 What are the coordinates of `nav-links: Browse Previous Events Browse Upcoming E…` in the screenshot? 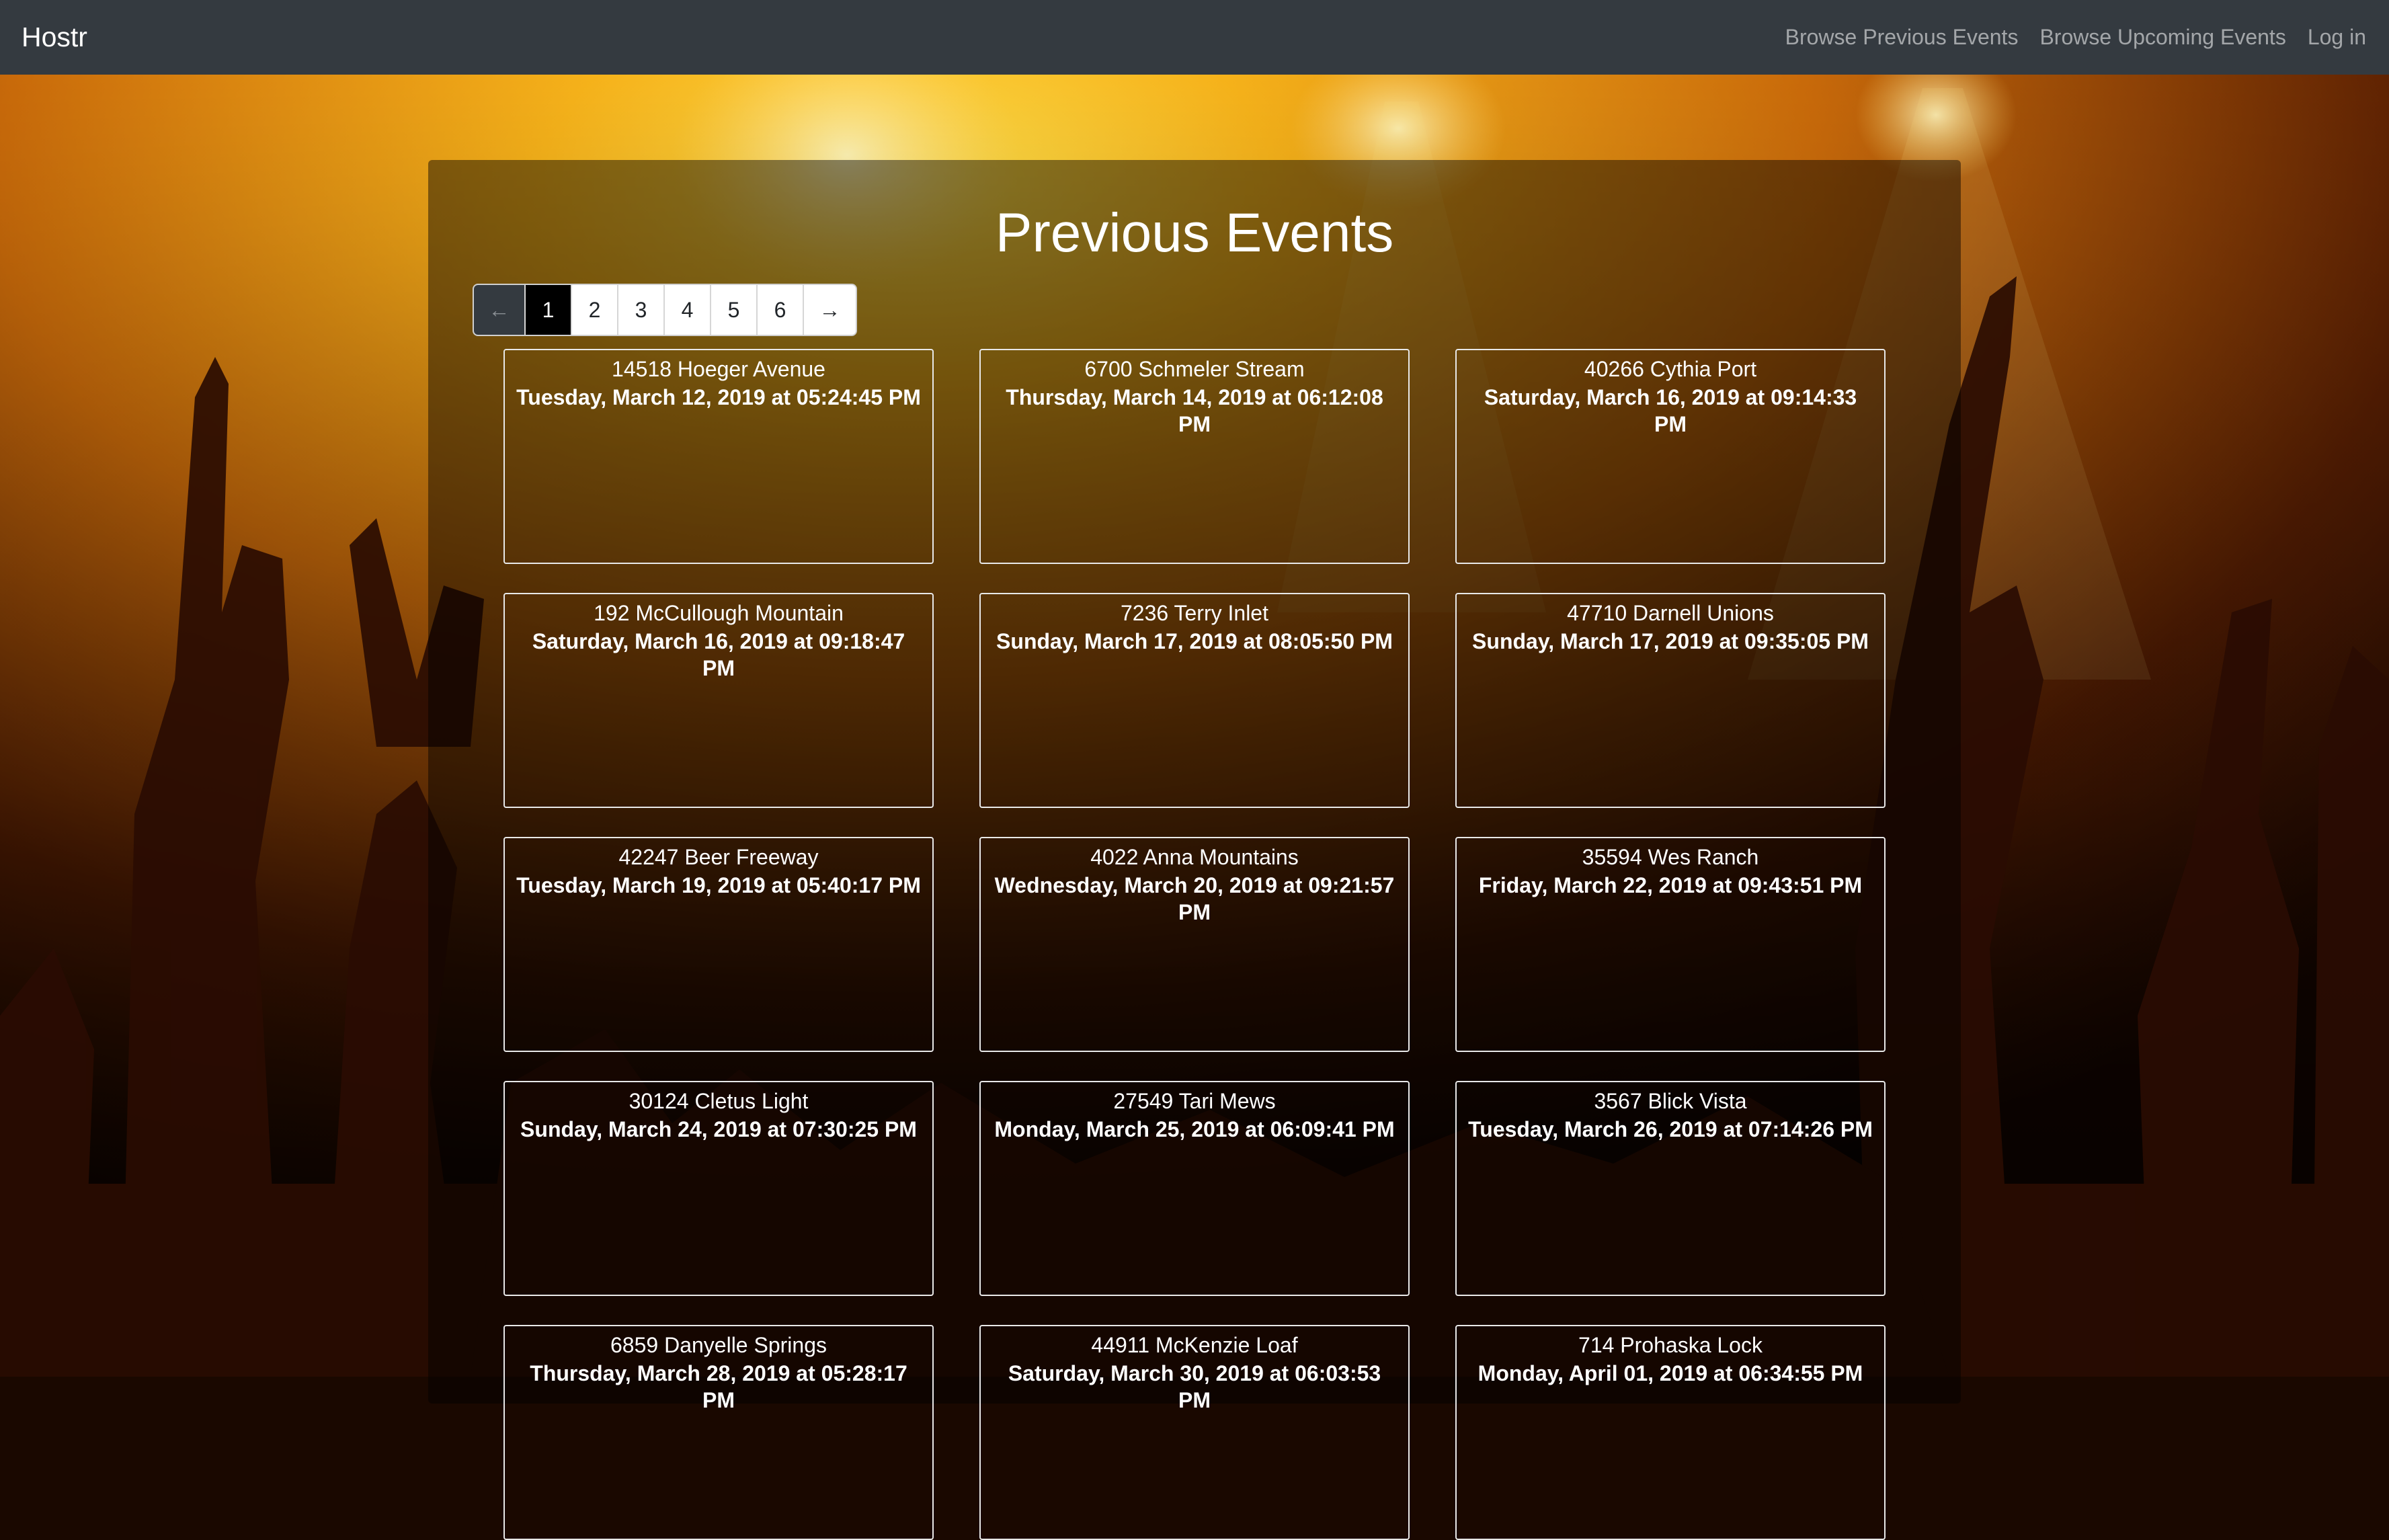 It's located at (2076, 37).